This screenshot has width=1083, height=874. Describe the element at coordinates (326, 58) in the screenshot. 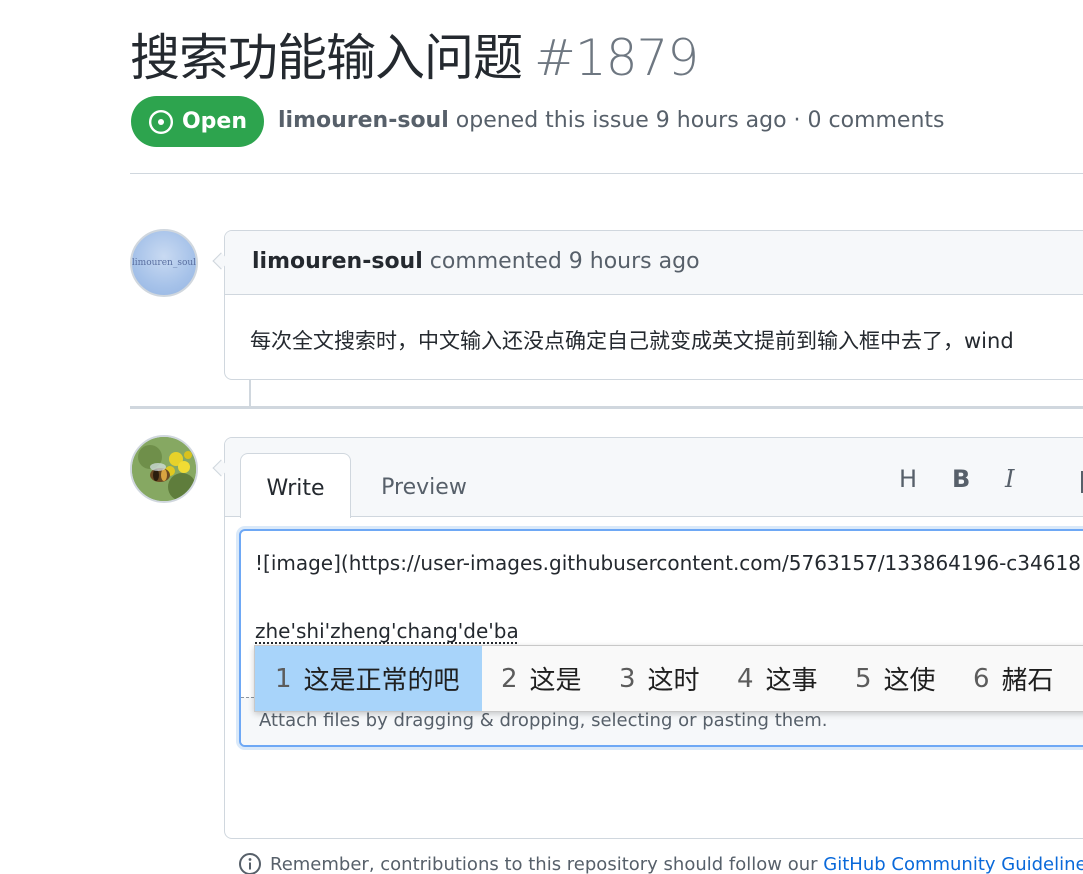

I see `issue-title-text: 搜索功能输入问题` at that location.